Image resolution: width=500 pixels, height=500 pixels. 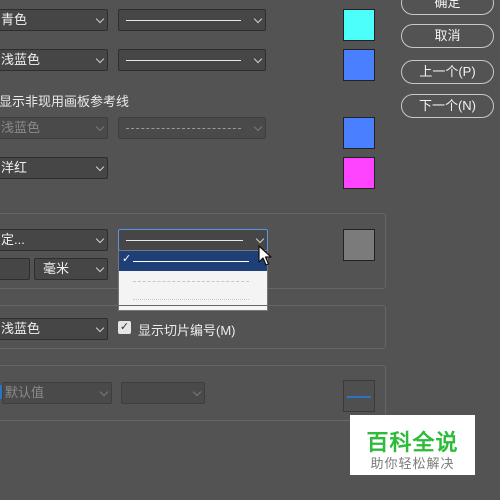 What do you see at coordinates (54, 329) in the screenshot?
I see `slices-color-select: 浅蓝色` at bounding box center [54, 329].